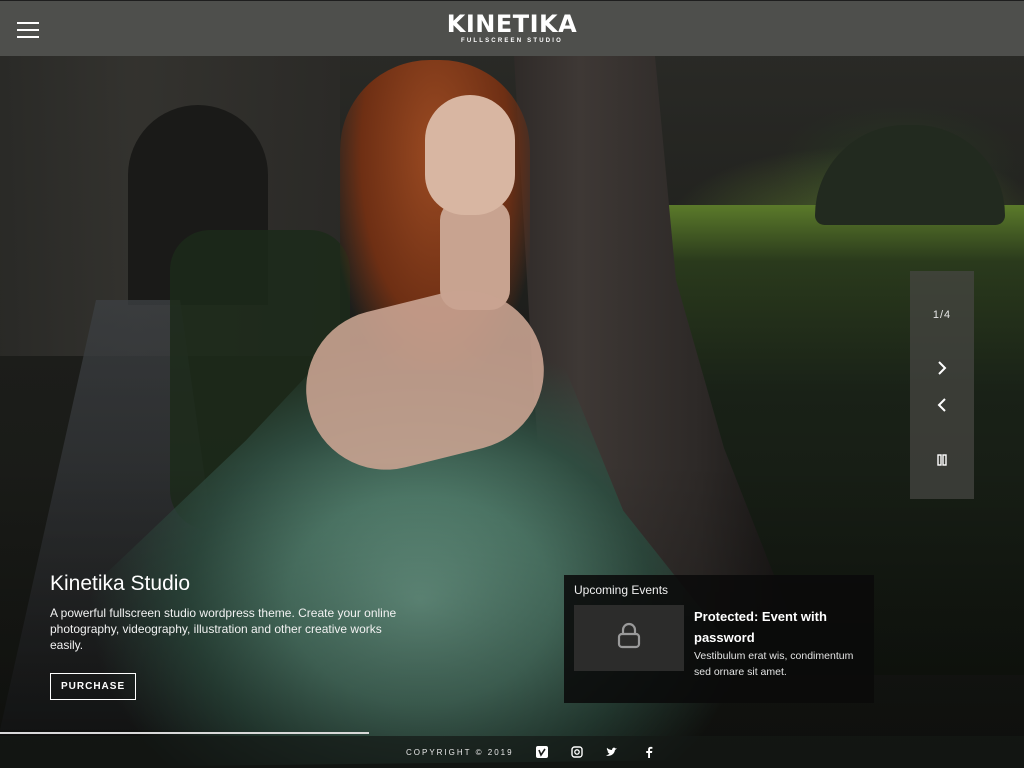 The image size is (1024, 768). I want to click on pause-icon, so click(942, 460).